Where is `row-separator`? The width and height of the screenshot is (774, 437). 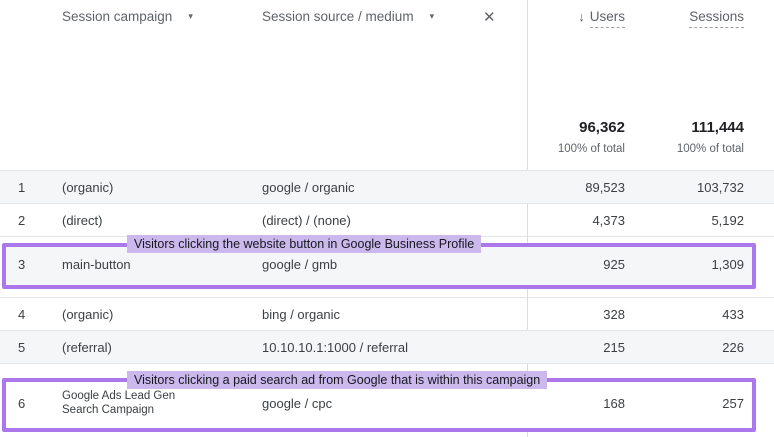 row-separator is located at coordinates (387, 363).